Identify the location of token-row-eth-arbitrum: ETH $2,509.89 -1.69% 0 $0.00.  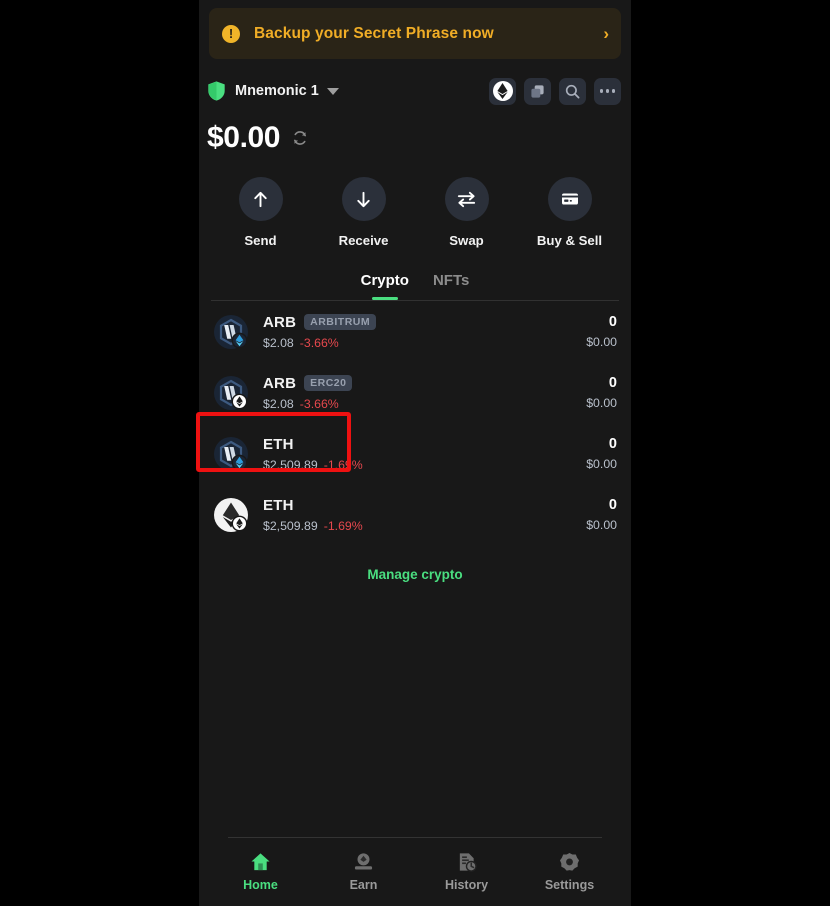
(415, 453).